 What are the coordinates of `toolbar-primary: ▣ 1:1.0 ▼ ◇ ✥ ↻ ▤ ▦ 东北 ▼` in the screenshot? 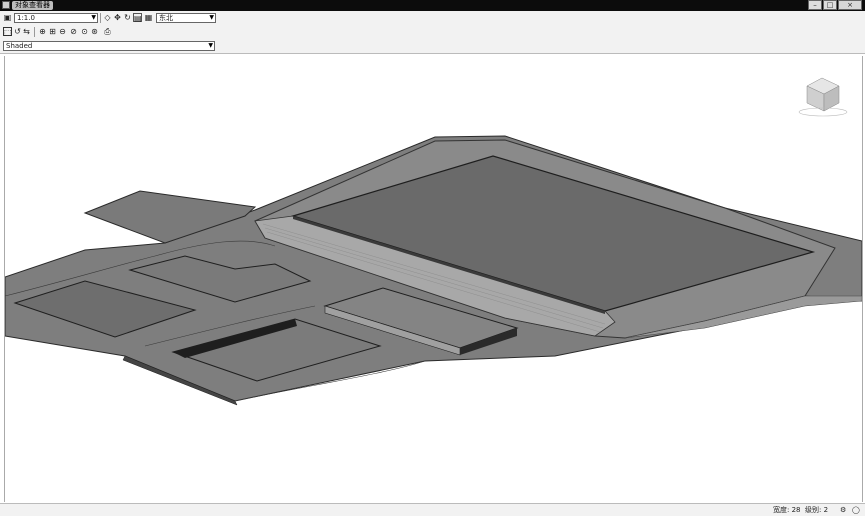 It's located at (432, 18).